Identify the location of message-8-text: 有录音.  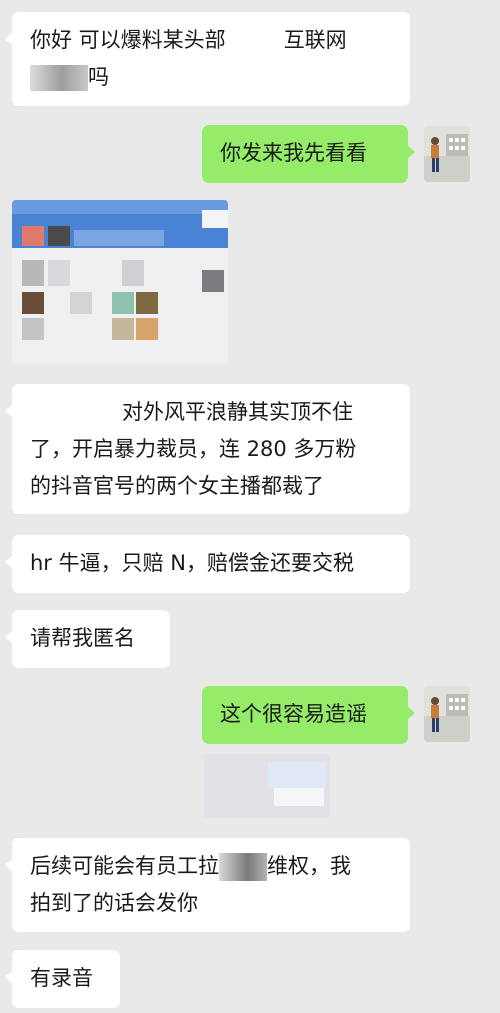
(61, 978).